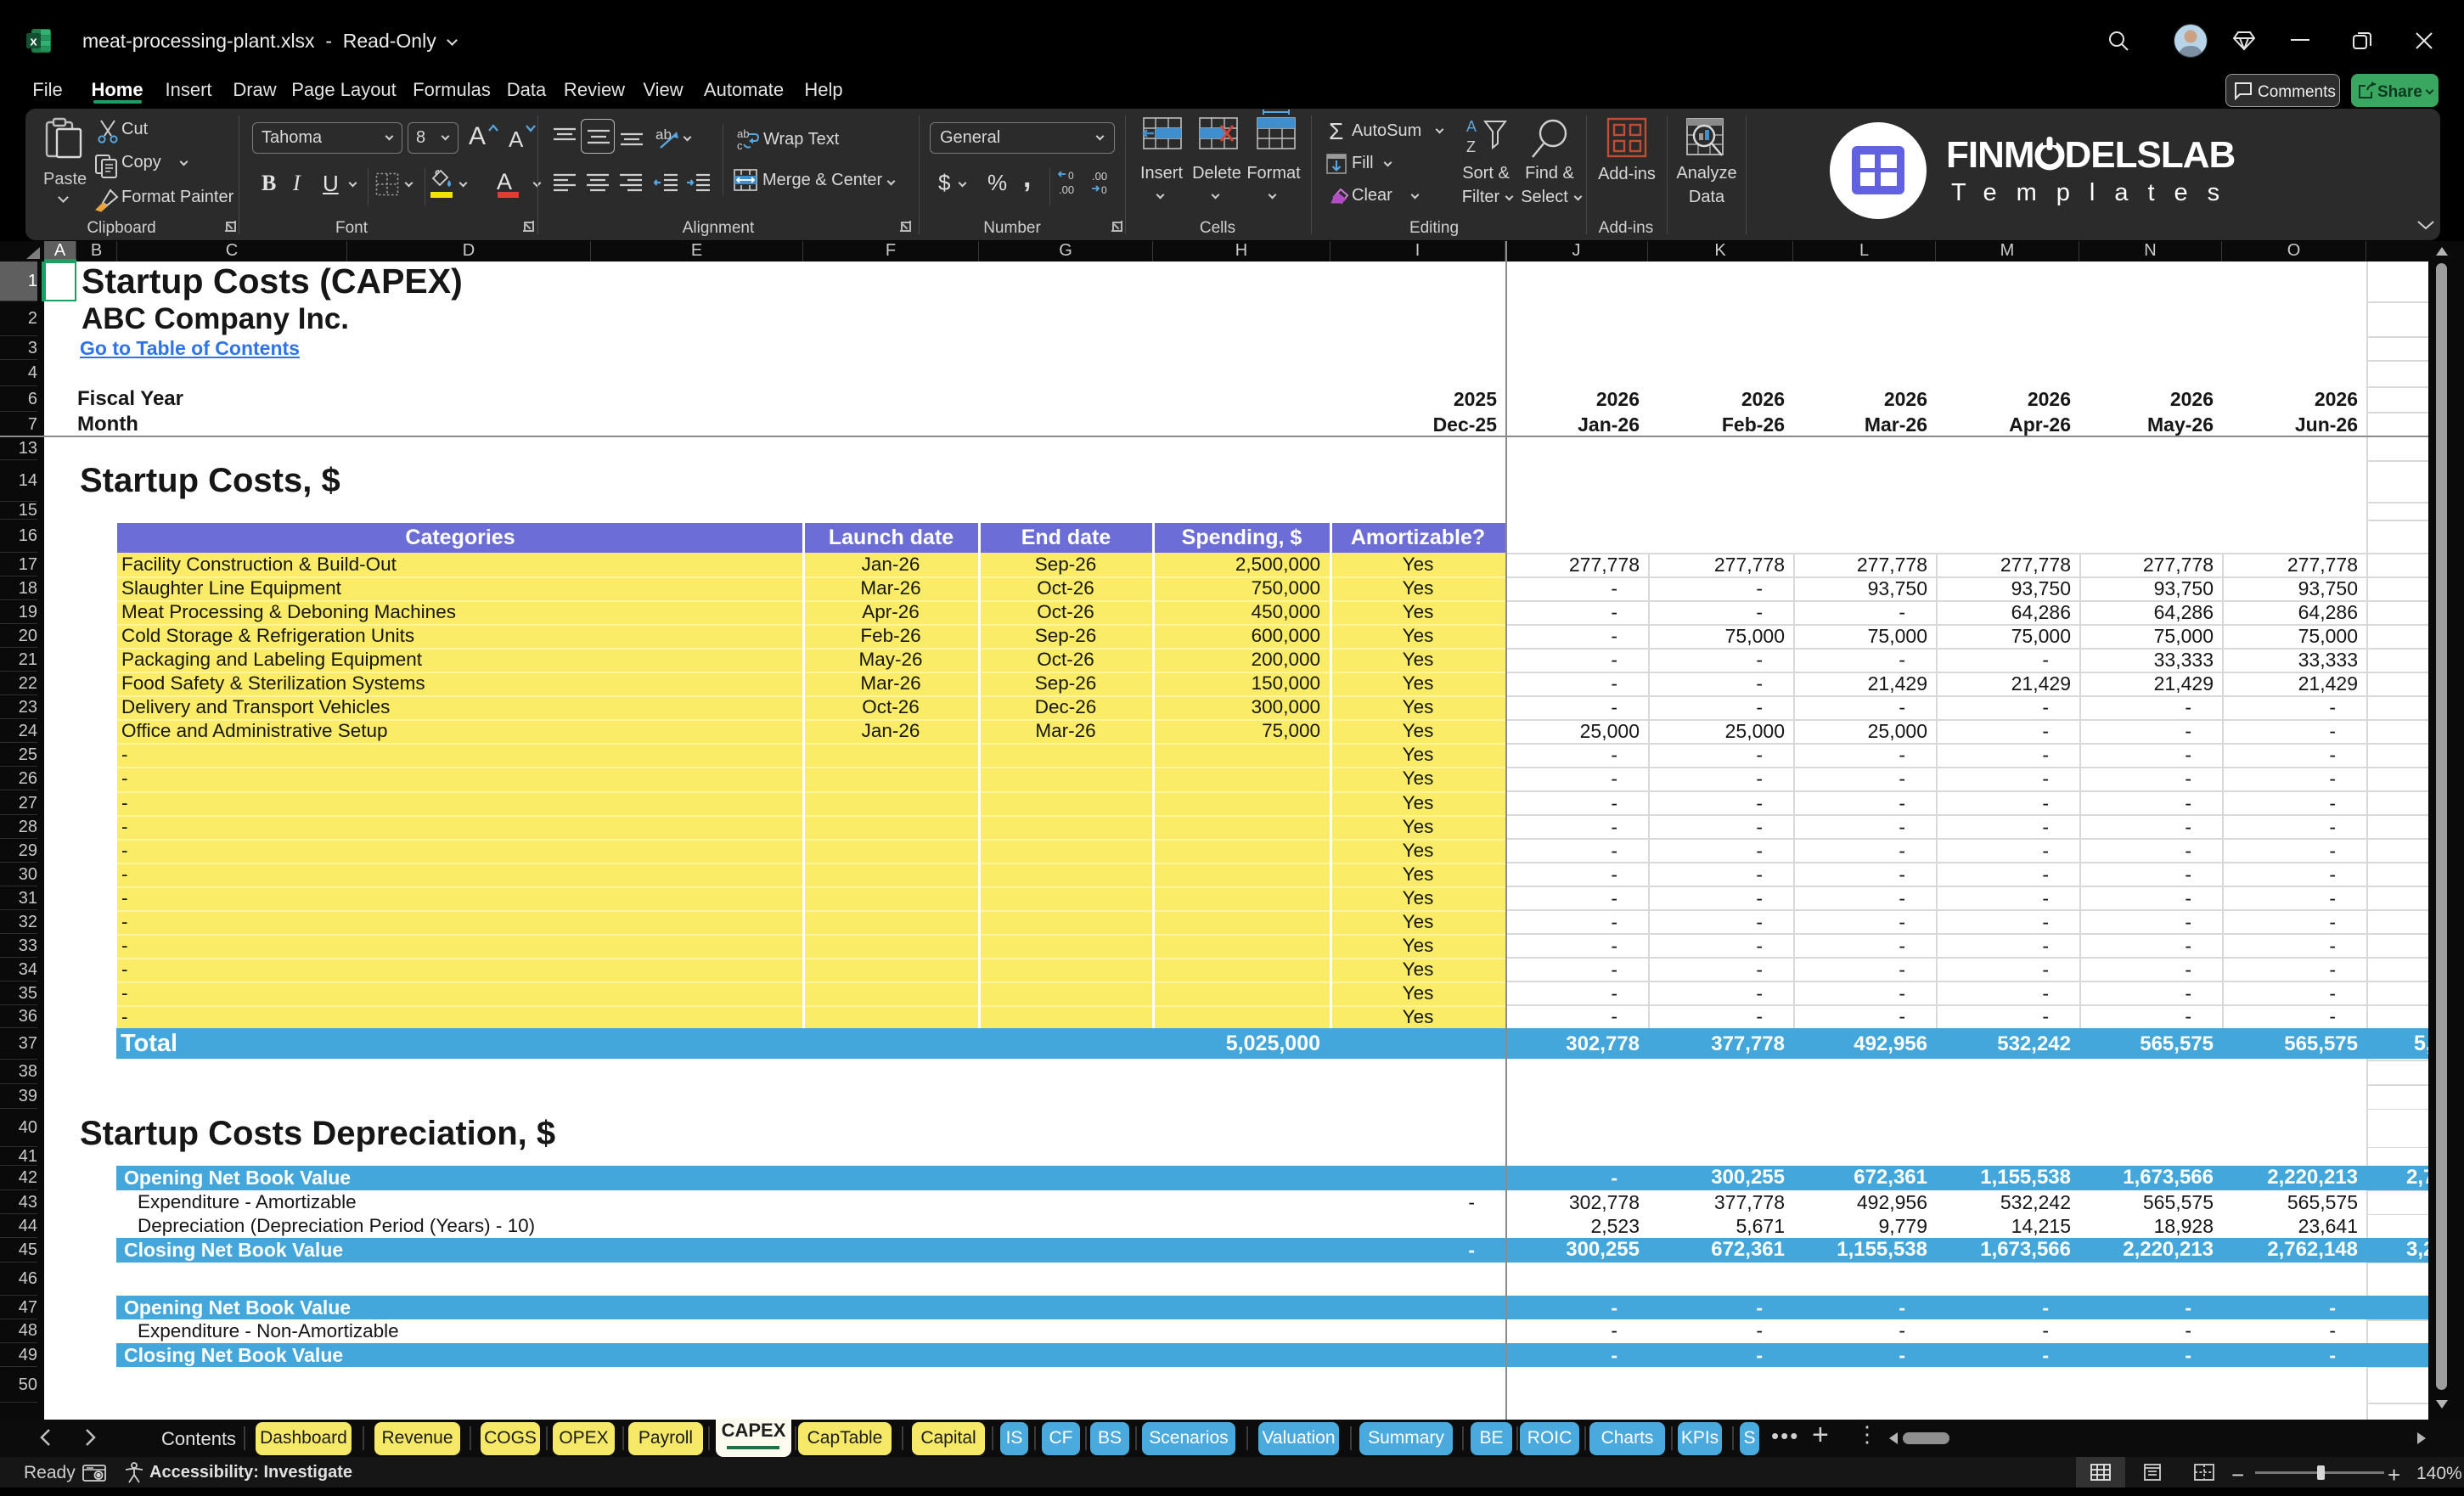 The height and width of the screenshot is (1496, 2464). I want to click on svg-text: ab, so click(743, 133).